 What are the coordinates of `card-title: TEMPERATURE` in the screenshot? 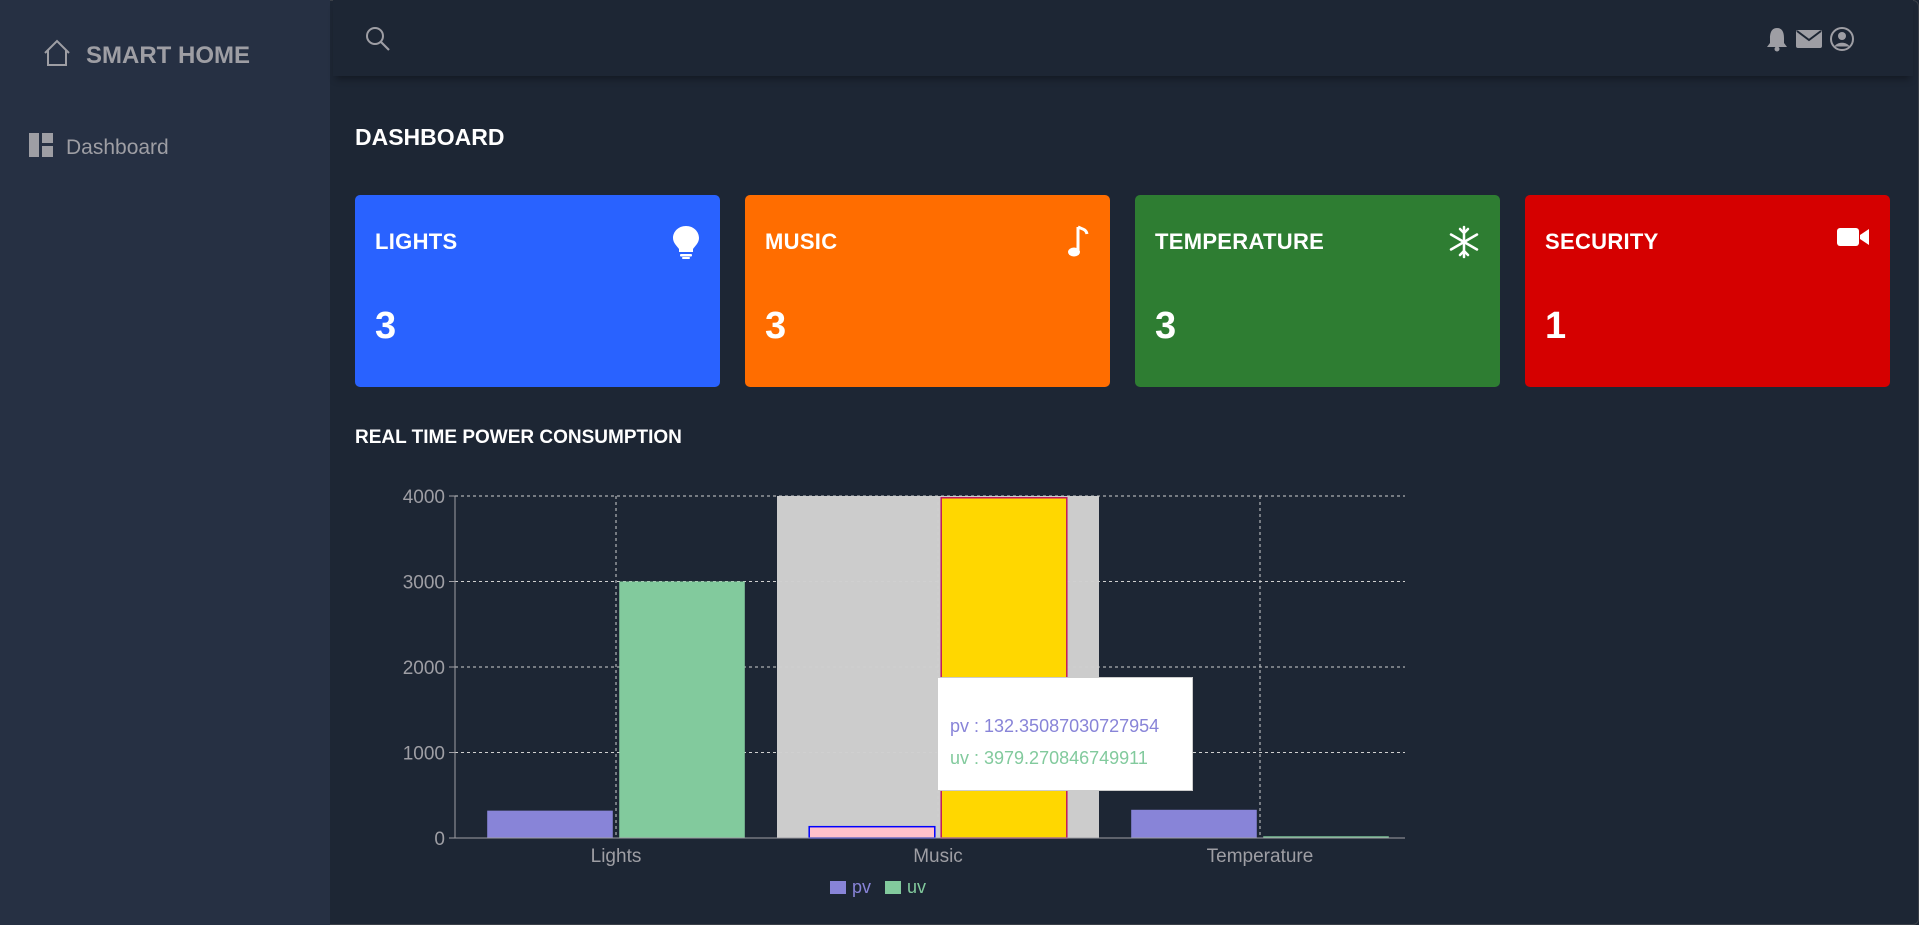 It's located at (1240, 241).